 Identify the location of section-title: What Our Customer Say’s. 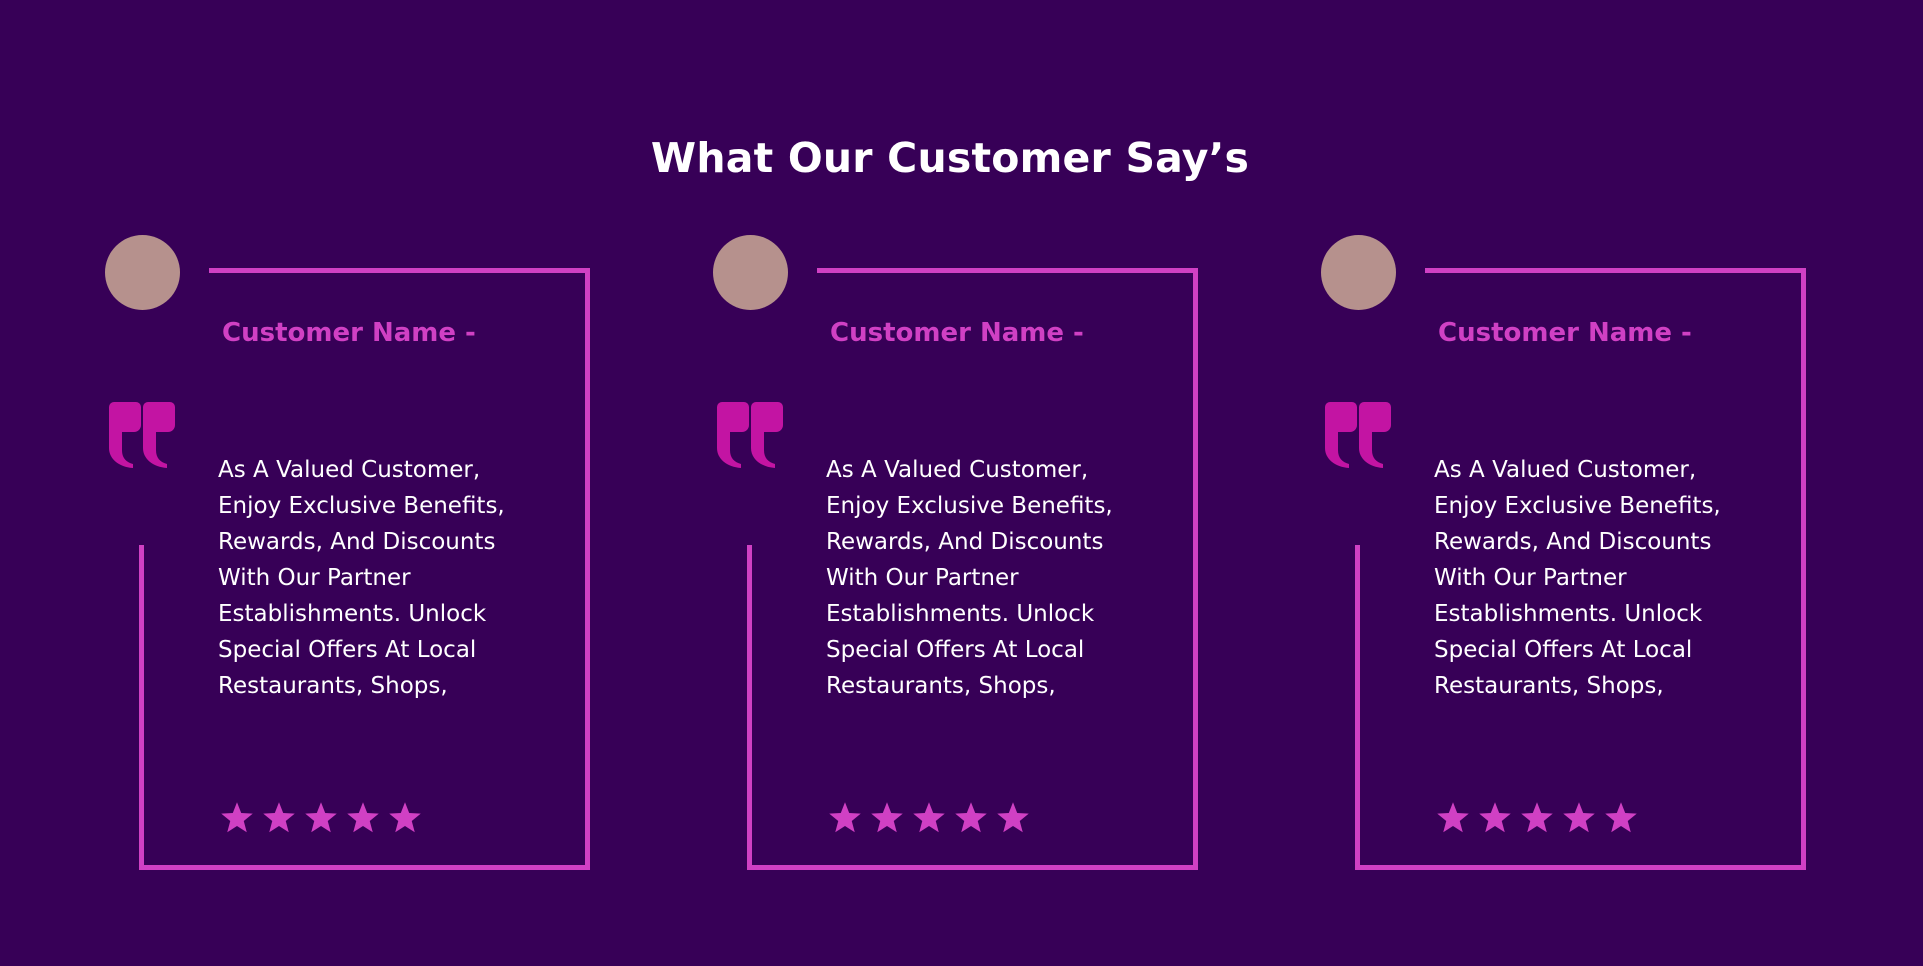
(950, 158).